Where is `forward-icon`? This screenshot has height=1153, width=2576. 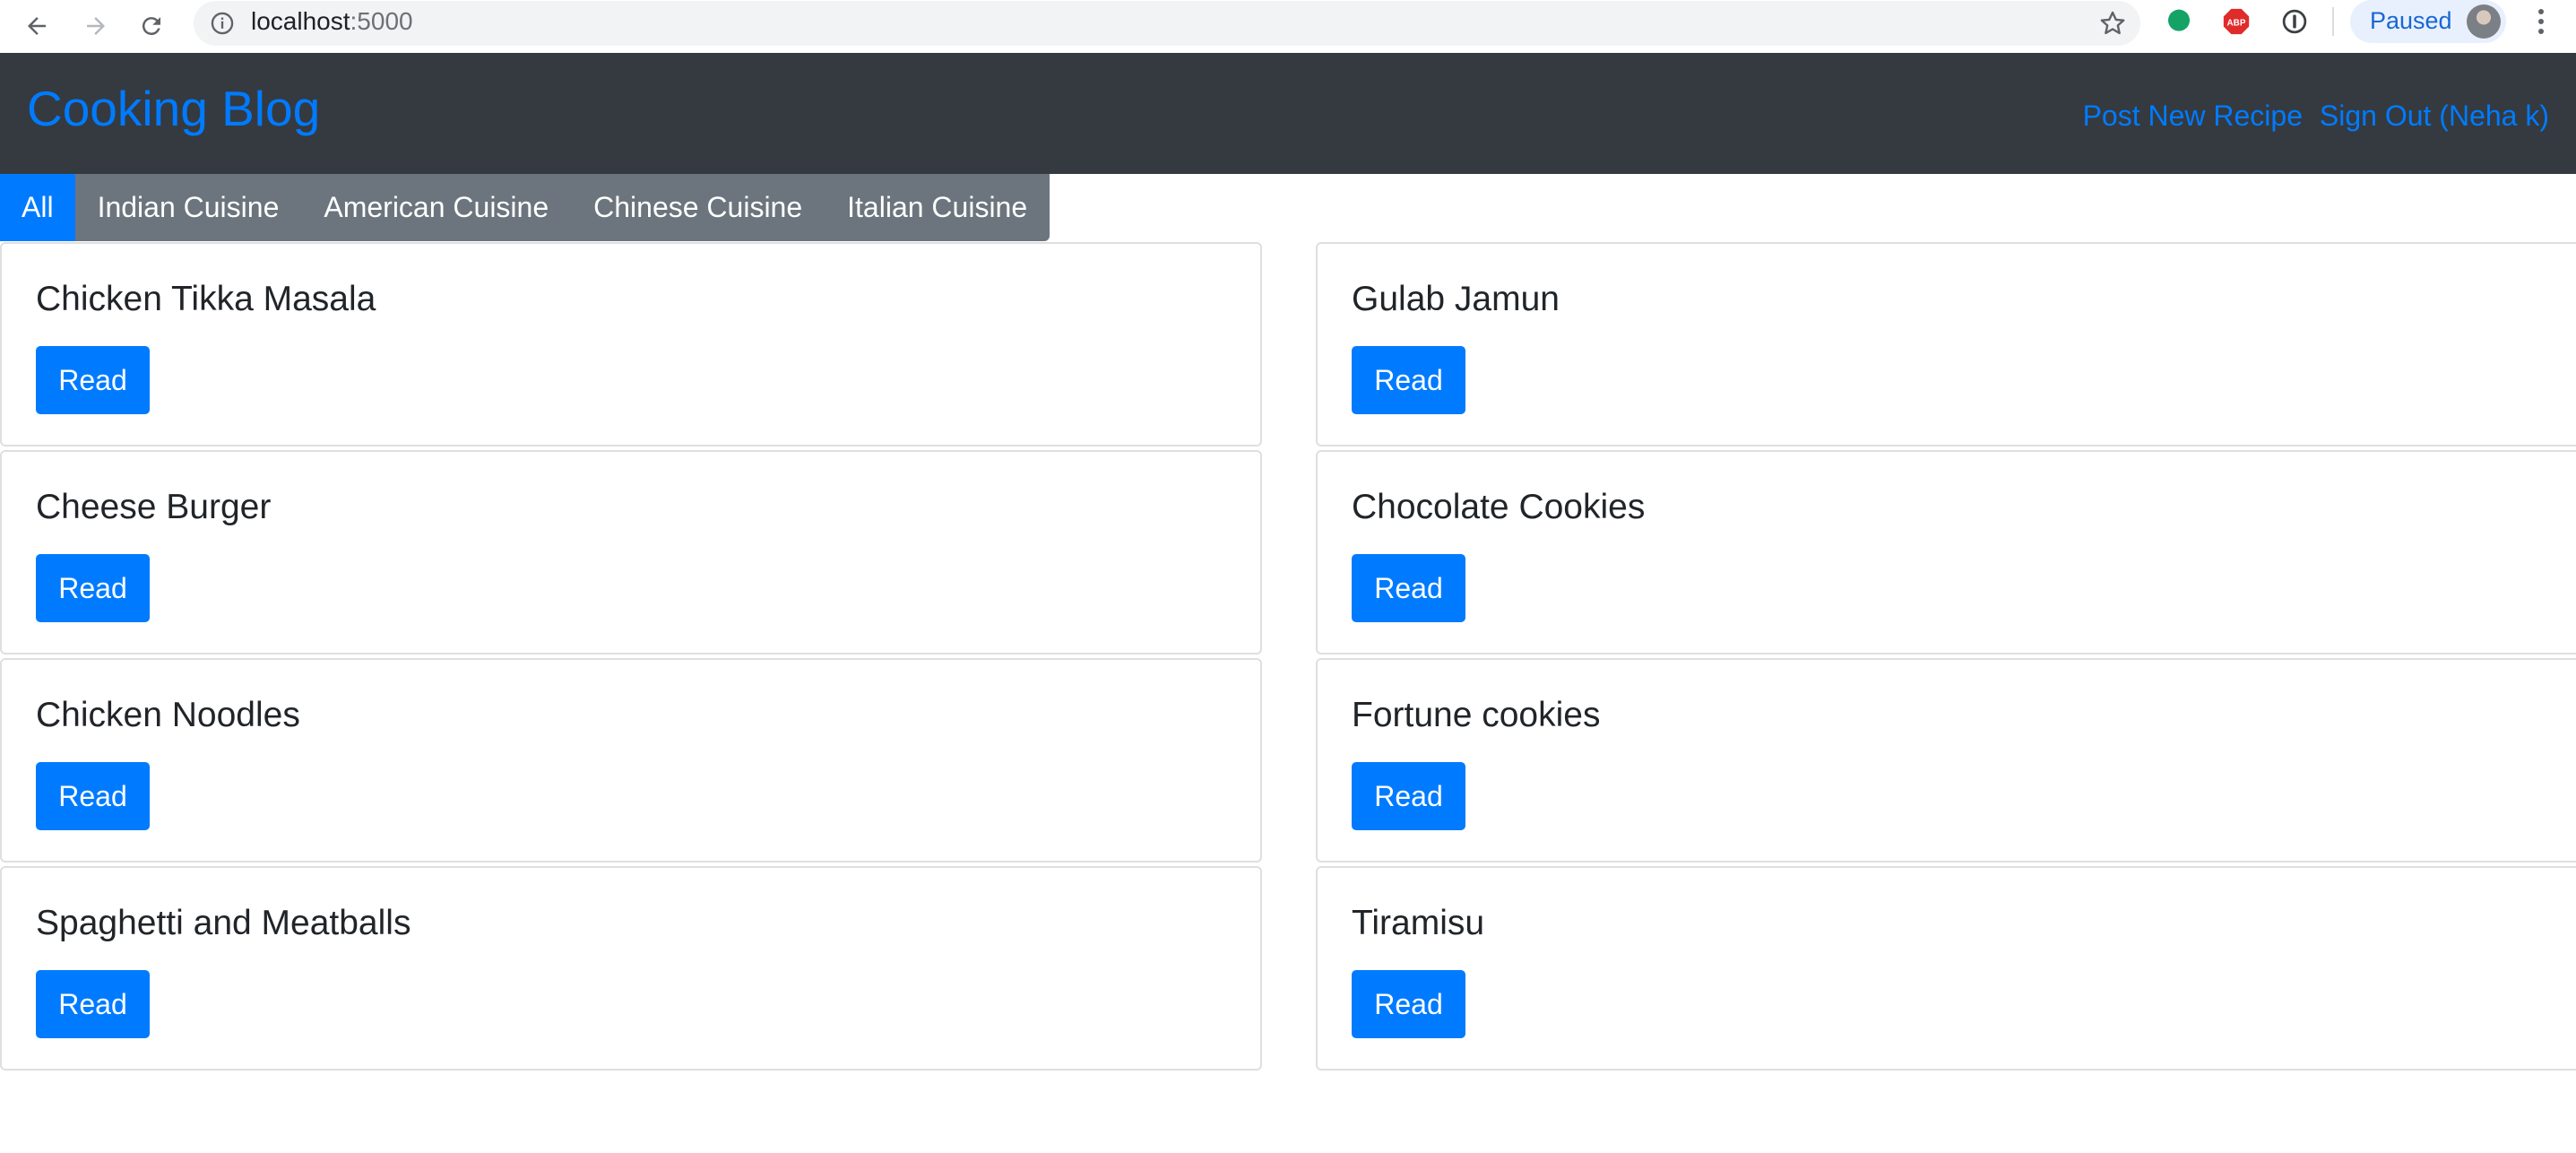 forward-icon is located at coordinates (96, 26).